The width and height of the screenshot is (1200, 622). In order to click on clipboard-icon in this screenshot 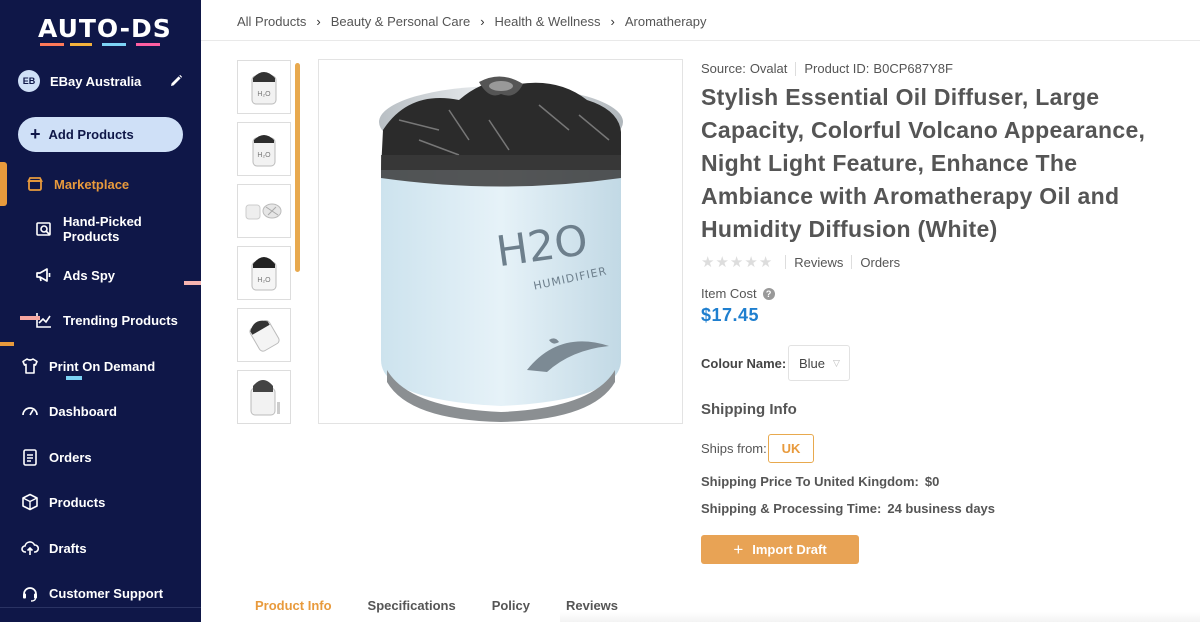, I will do `click(30, 457)`.